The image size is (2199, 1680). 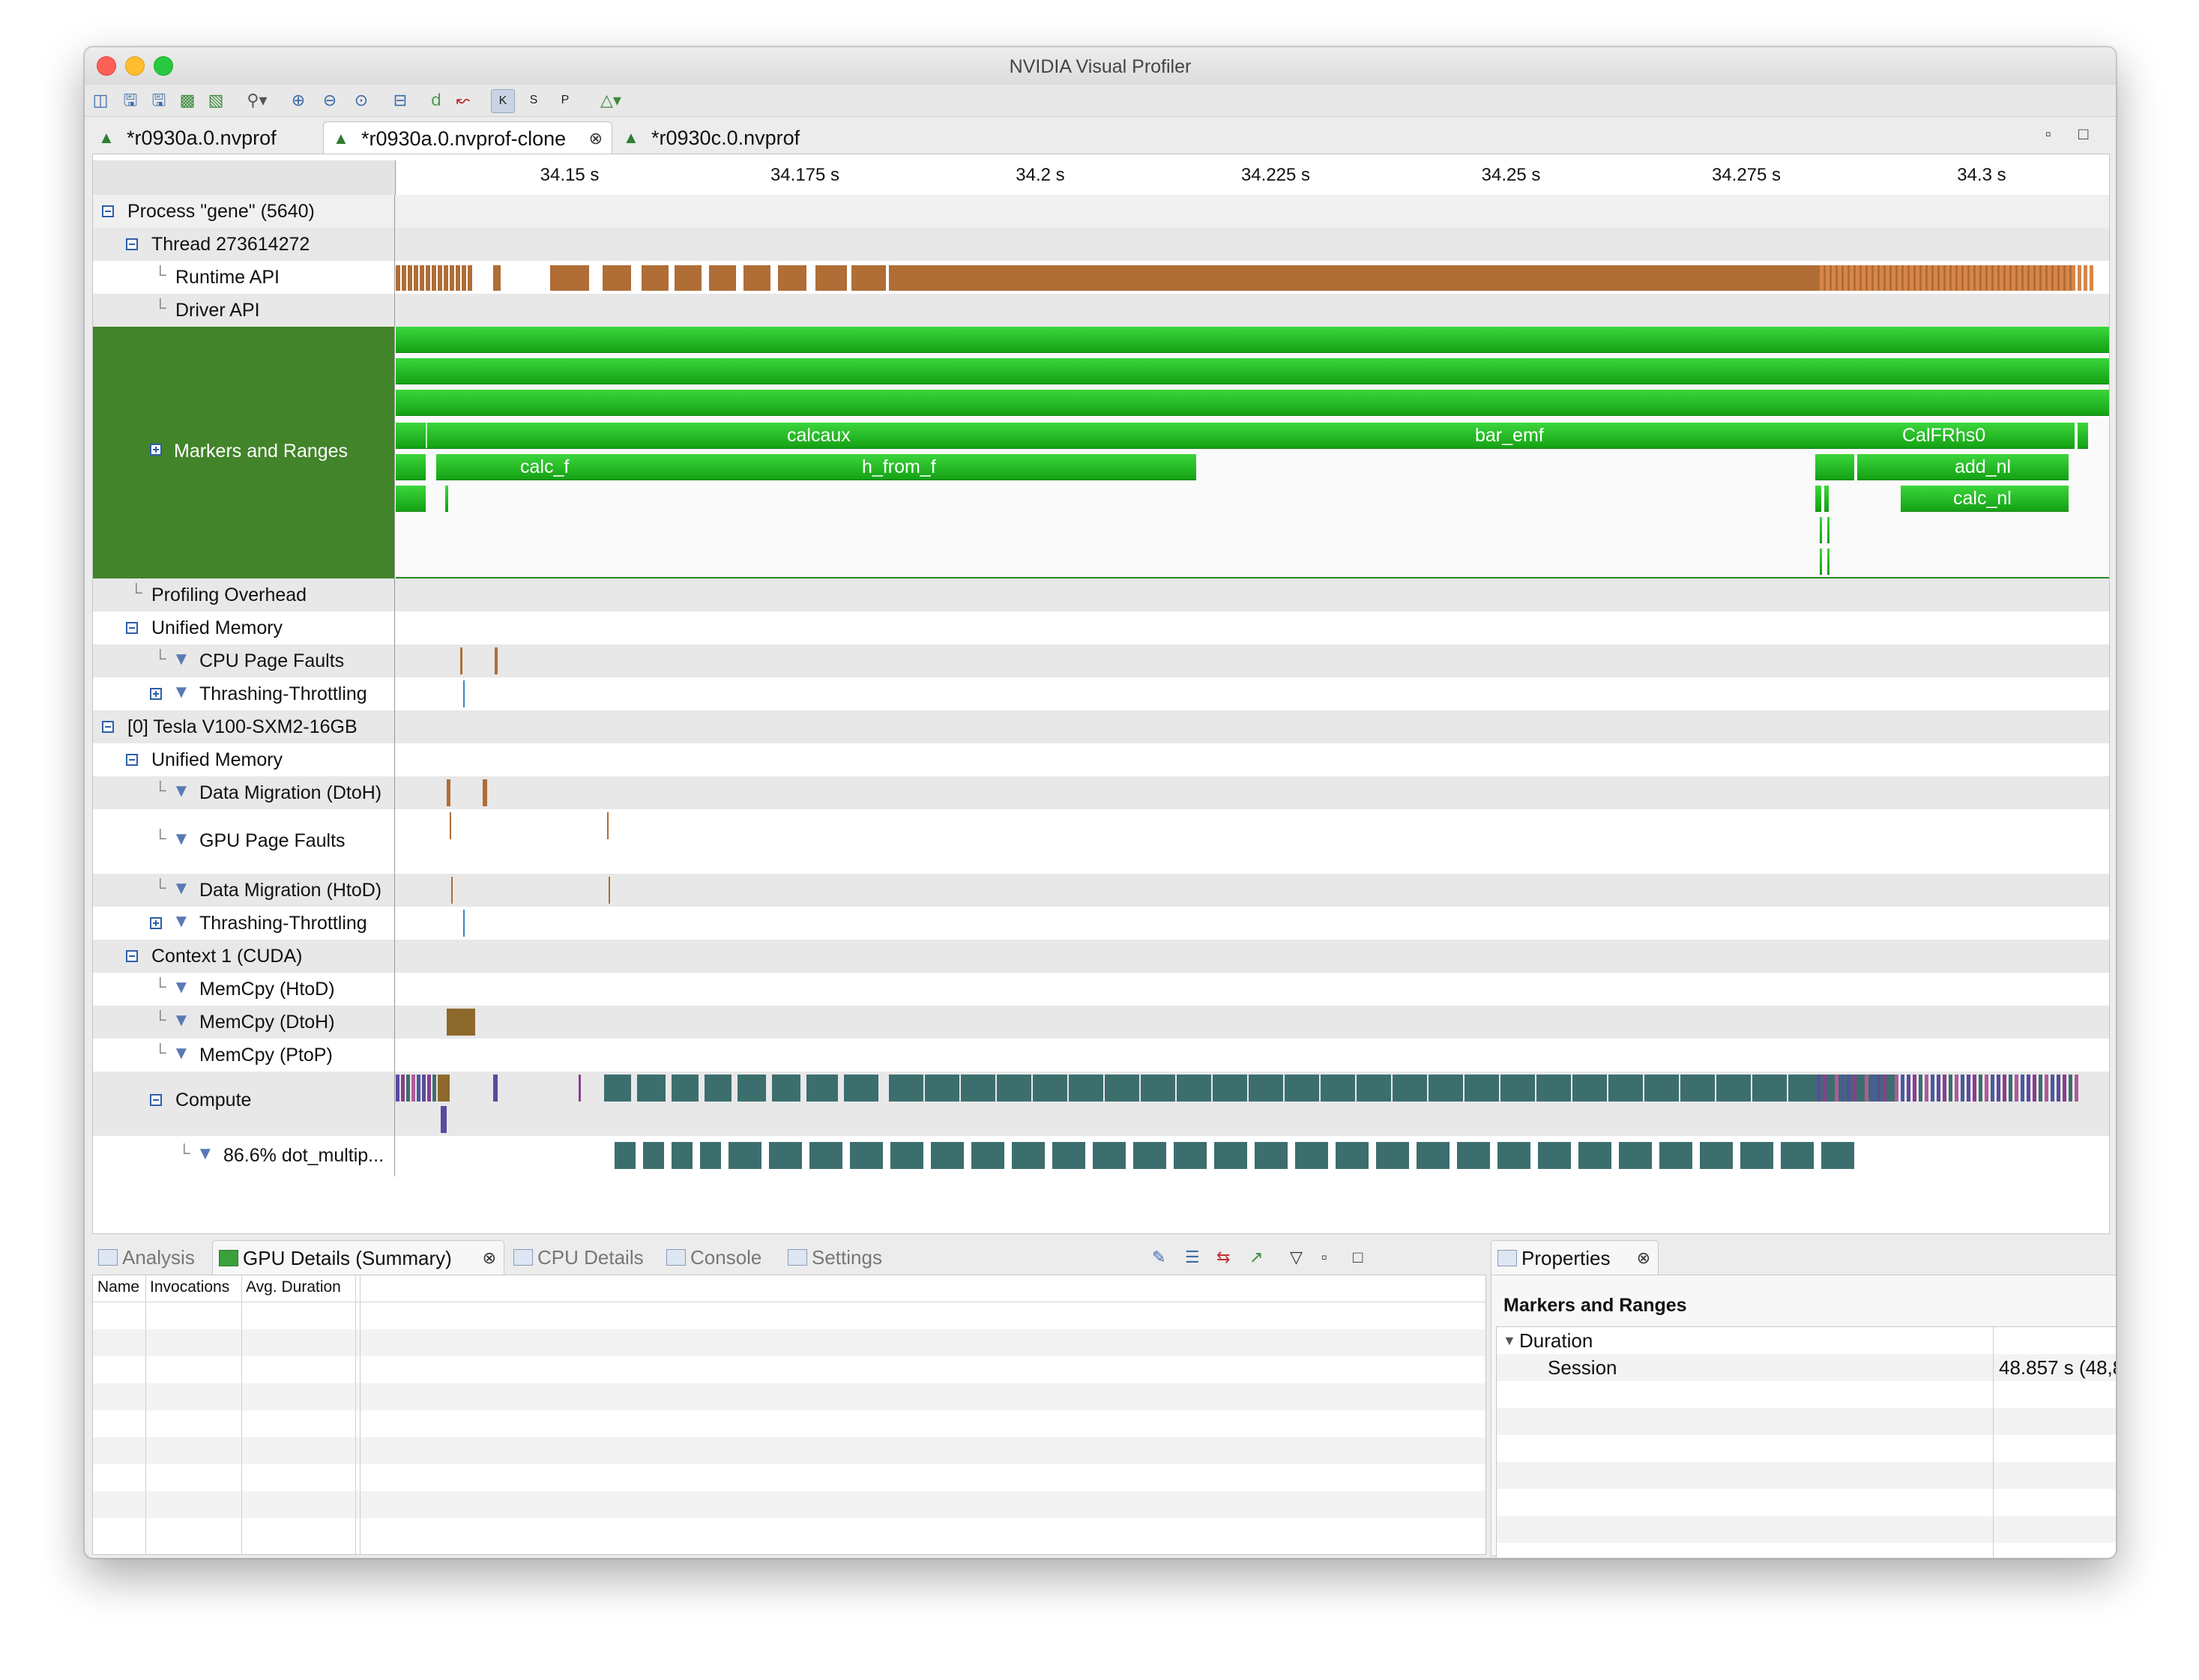 I want to click on throttle-event, so click(x=464, y=923).